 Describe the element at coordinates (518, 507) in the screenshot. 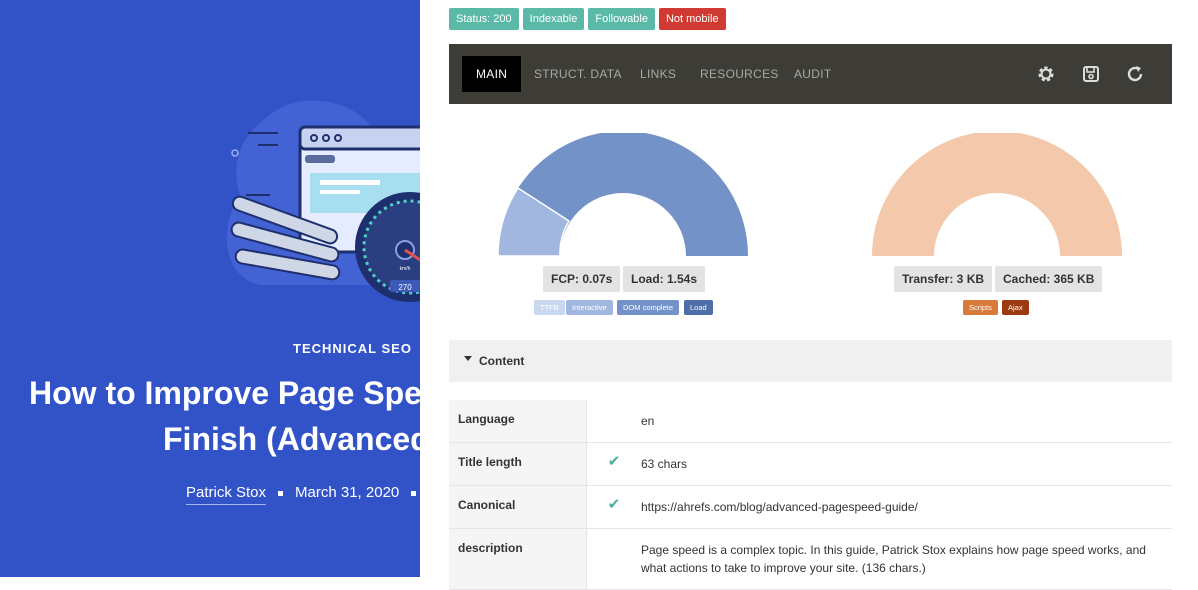

I see `row-key: Canonical` at that location.